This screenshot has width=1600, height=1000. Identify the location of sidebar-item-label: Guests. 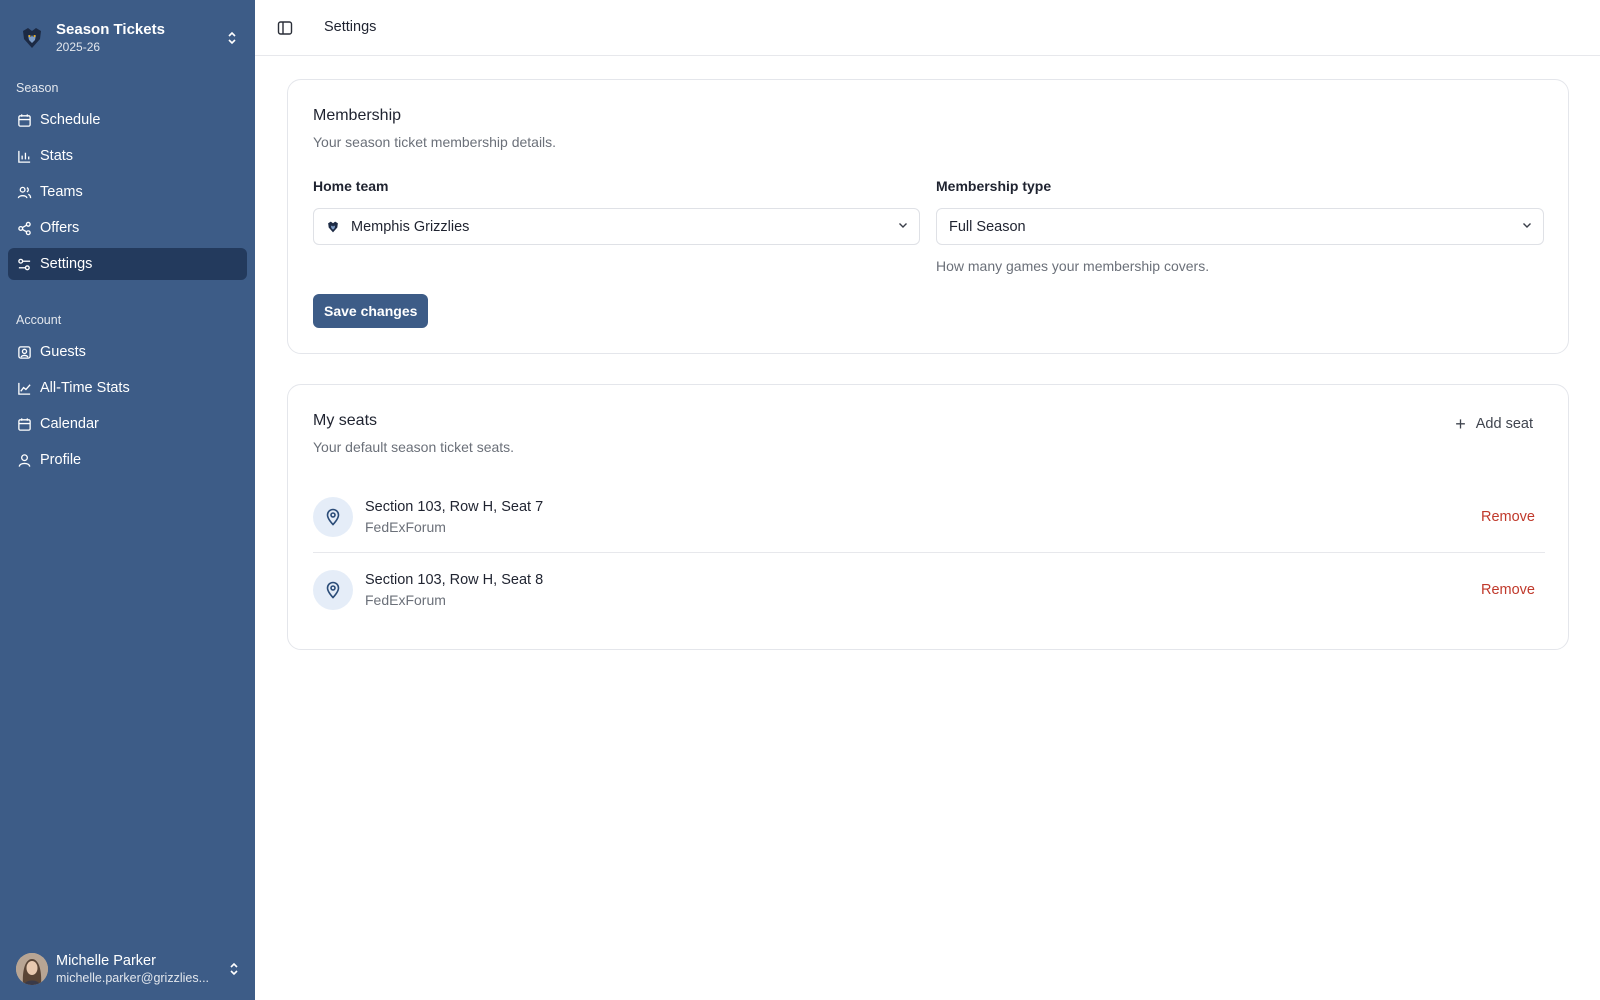
(63, 352).